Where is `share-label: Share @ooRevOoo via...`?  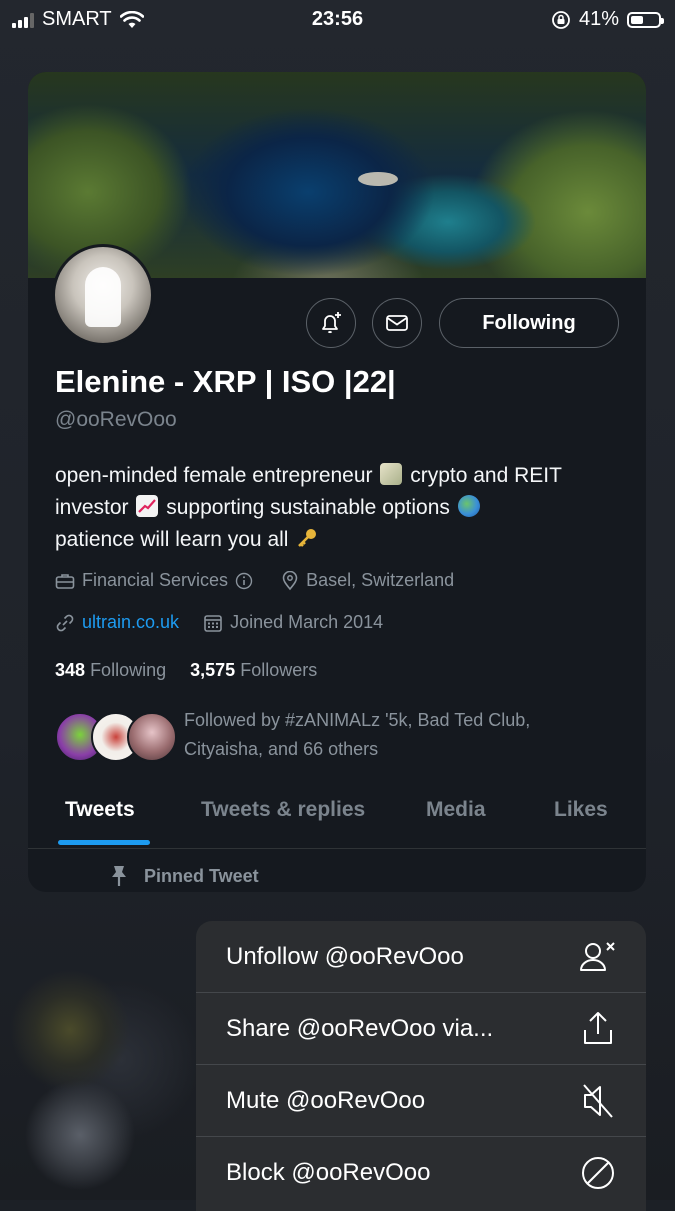 share-label: Share @ooRevOoo via... is located at coordinates (360, 1028).